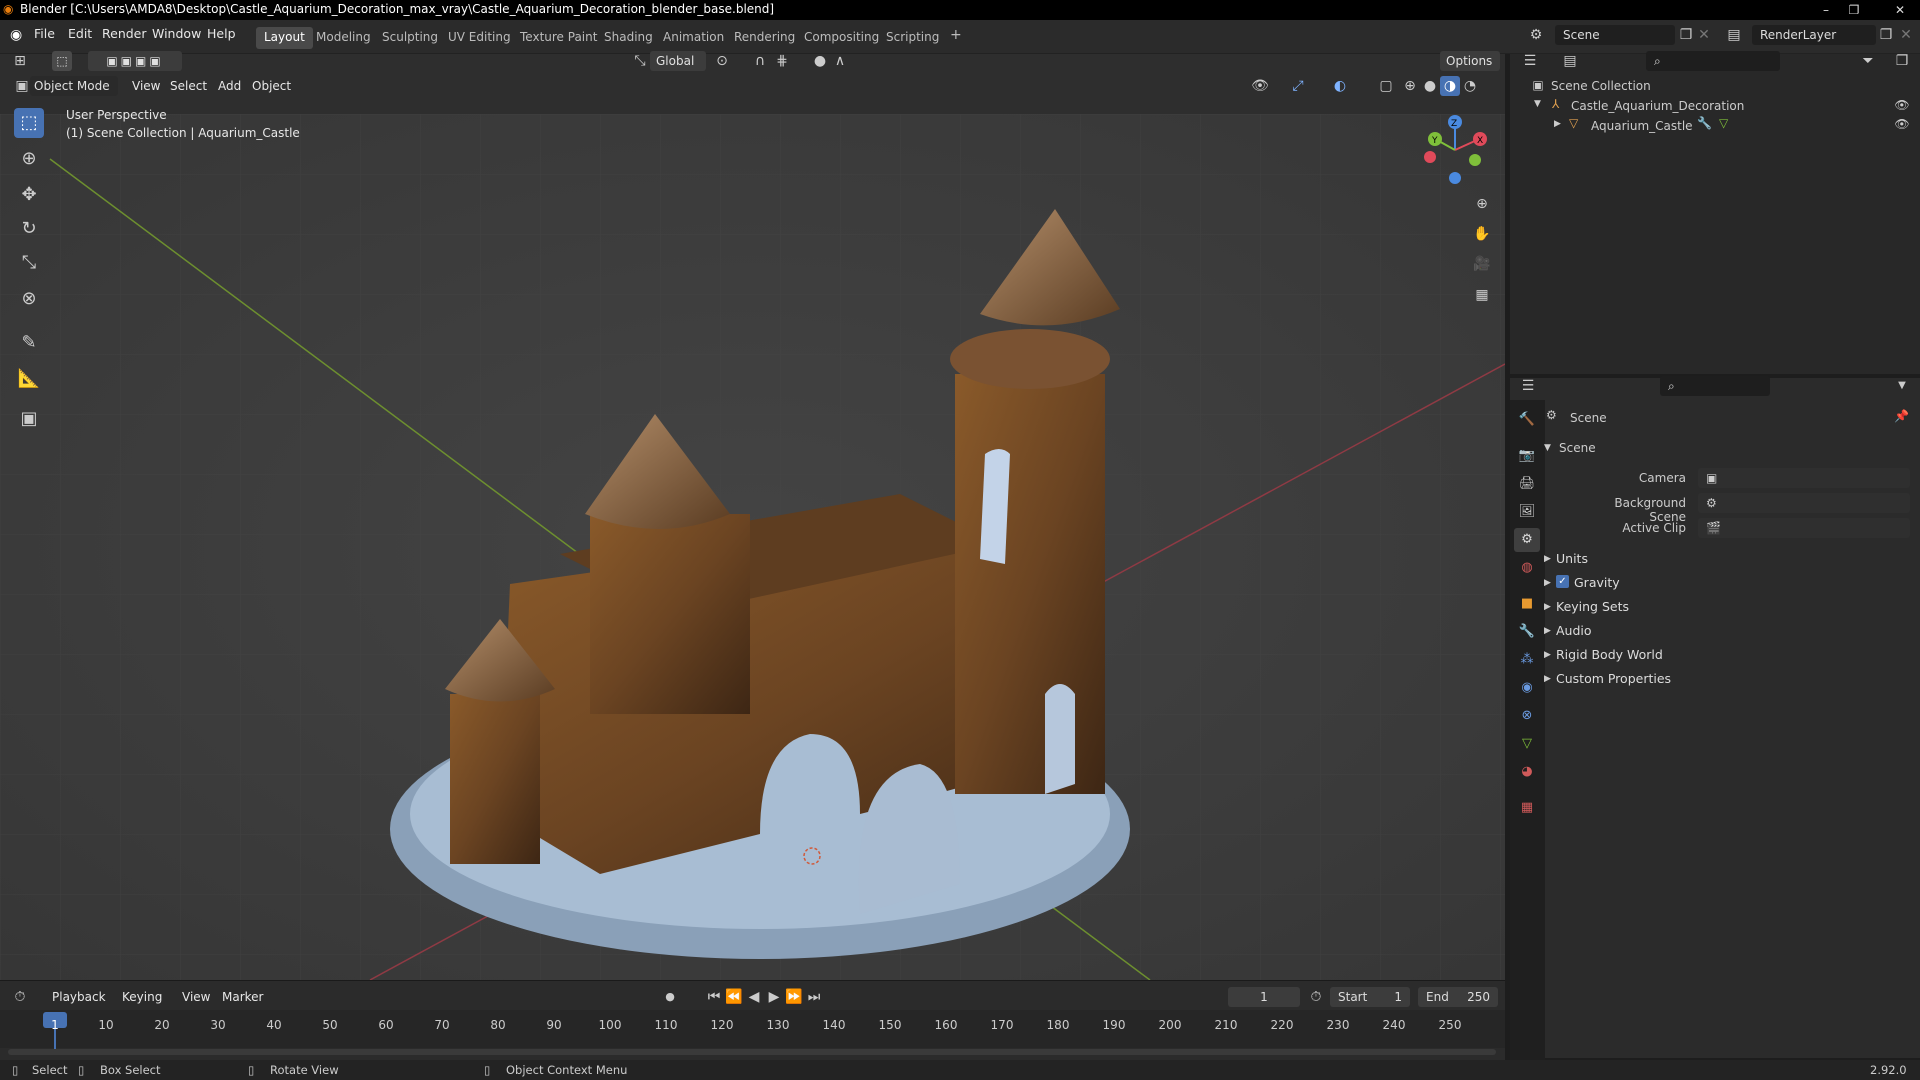  What do you see at coordinates (1577, 448) in the screenshot?
I see `scene-panel-header: Scene` at bounding box center [1577, 448].